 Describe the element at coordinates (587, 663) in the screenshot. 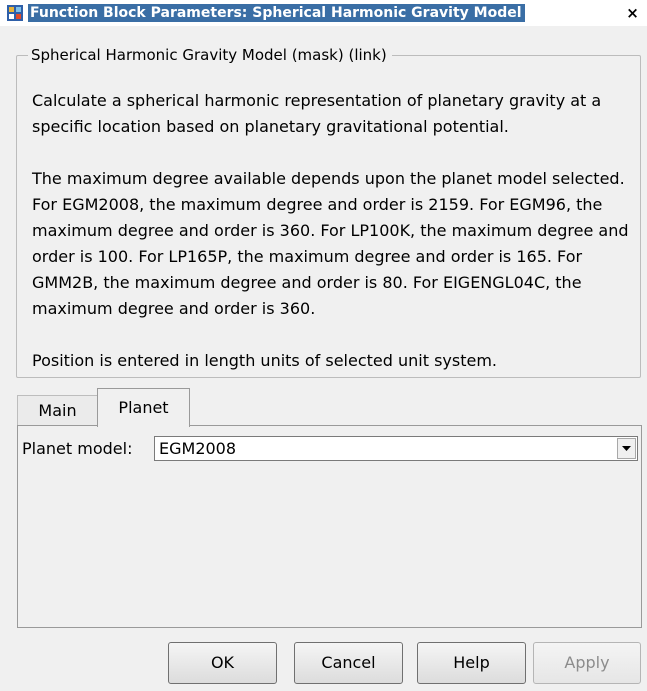

I see `apply-button: Apply` at that location.